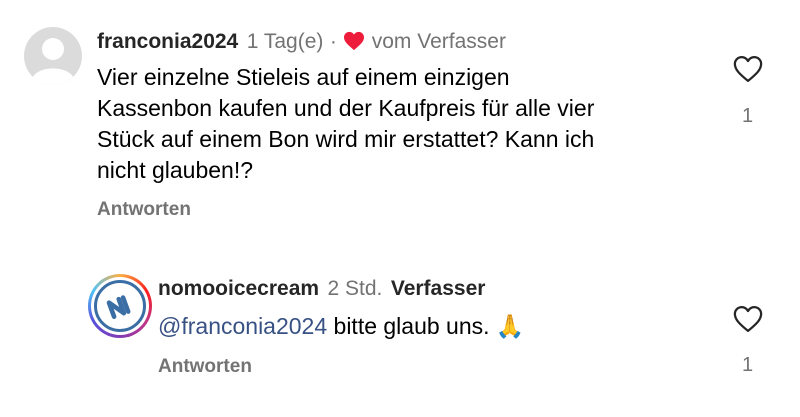 The height and width of the screenshot is (417, 800). I want to click on author-badge: Verfasser, so click(438, 288).